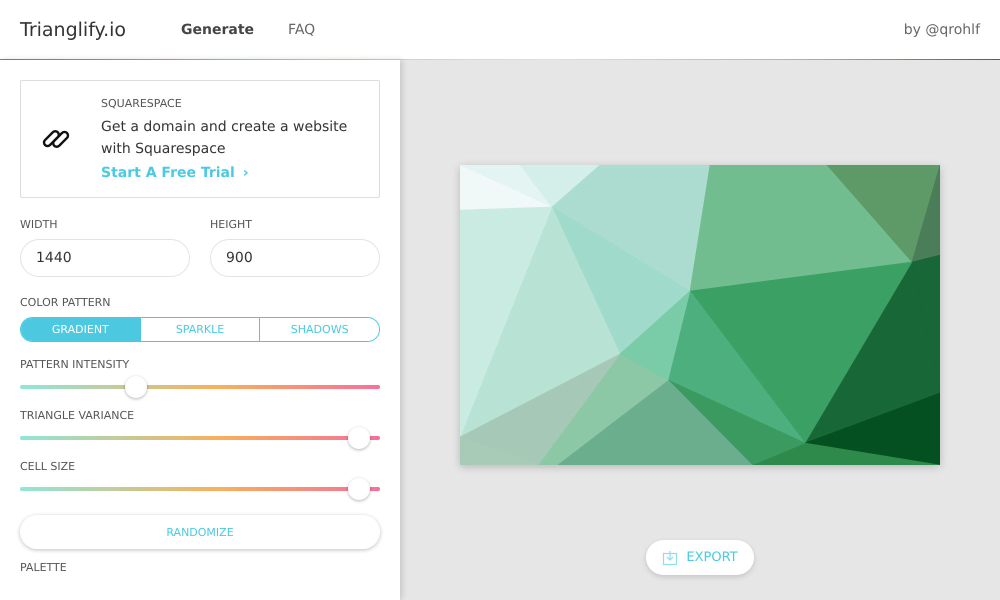 This screenshot has width=1000, height=600. What do you see at coordinates (302, 30) in the screenshot?
I see `nav-link: FAQ` at bounding box center [302, 30].